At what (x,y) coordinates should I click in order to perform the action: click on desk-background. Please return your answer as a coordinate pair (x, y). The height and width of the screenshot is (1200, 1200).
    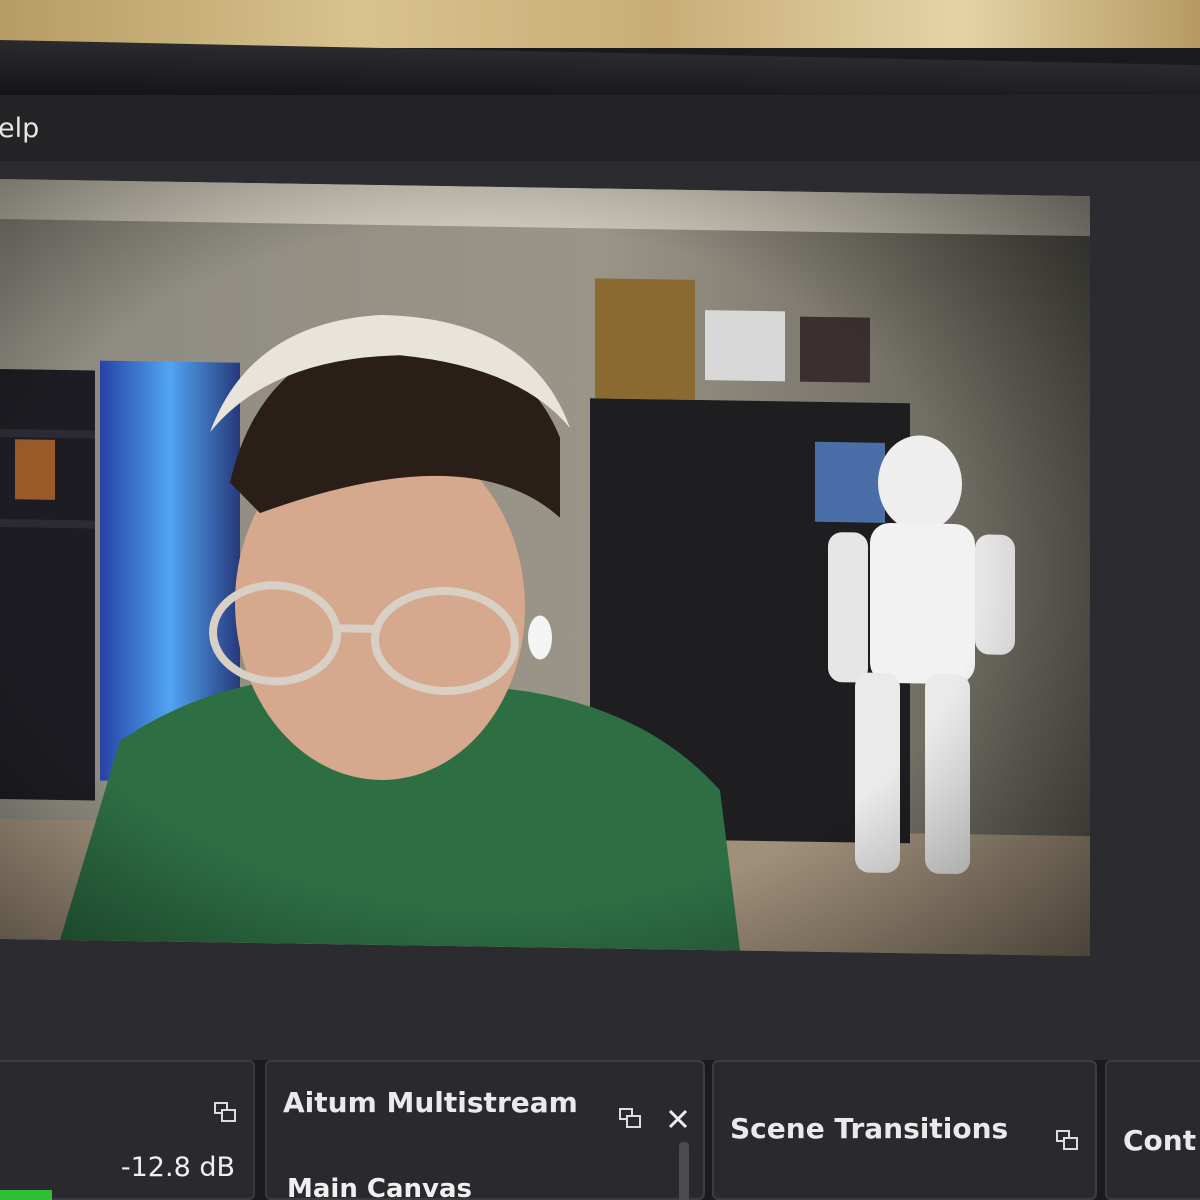
    Looking at the image, I should click on (600, 24).